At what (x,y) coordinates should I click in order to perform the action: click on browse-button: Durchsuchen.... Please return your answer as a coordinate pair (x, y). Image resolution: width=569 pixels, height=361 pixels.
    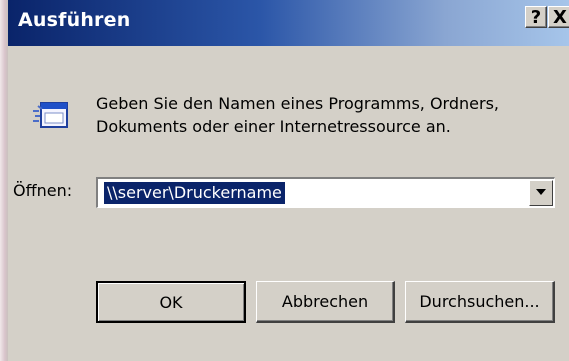
    Looking at the image, I should click on (480, 302).